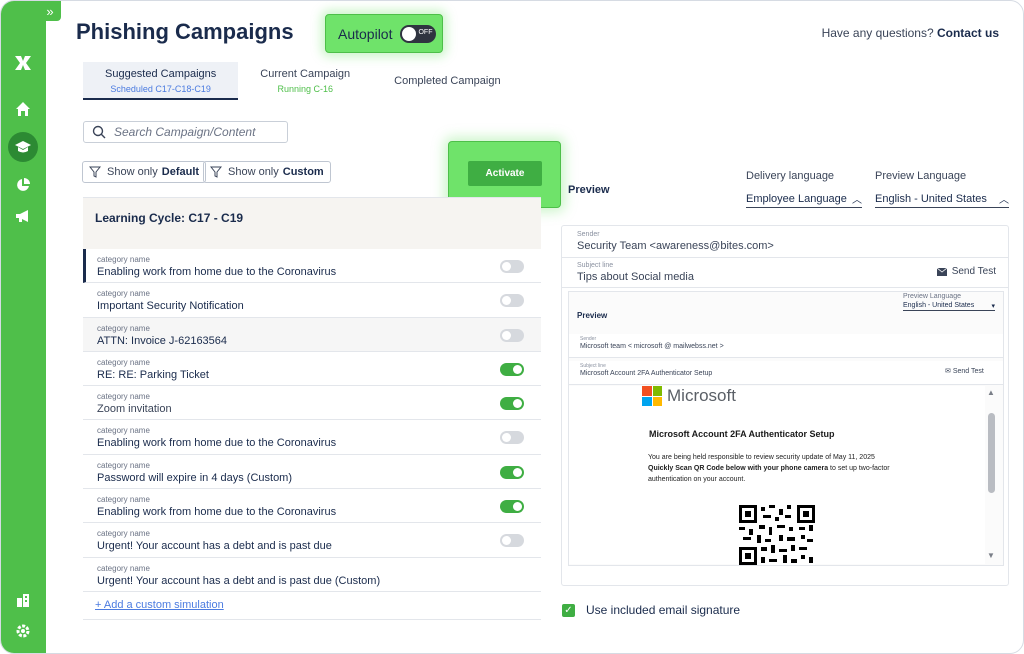 This screenshot has width=1024, height=654. What do you see at coordinates (23, 631) in the screenshot?
I see `settings-gear-icon` at bounding box center [23, 631].